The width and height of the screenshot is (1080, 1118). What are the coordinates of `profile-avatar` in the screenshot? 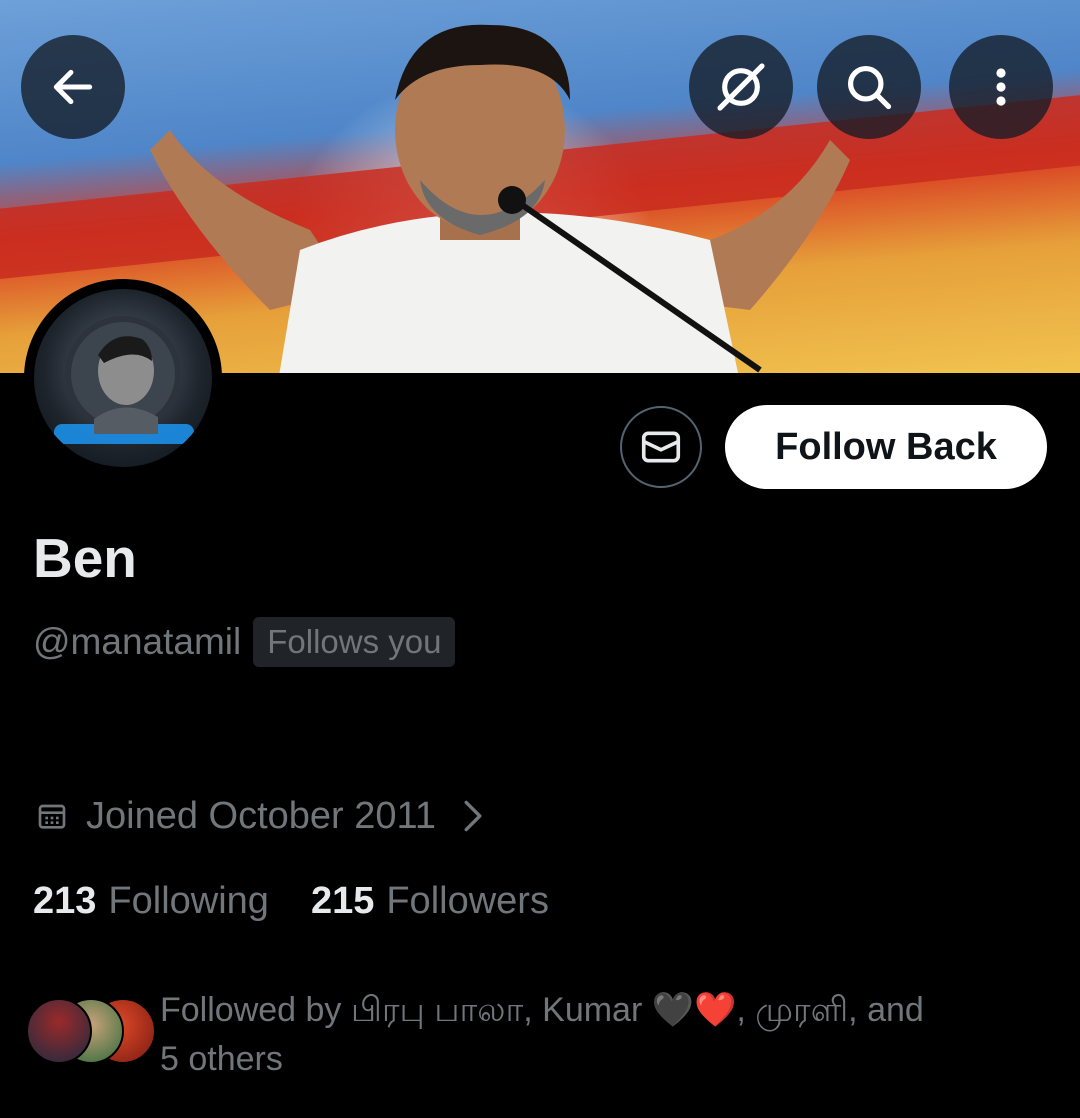 It's located at (123, 378).